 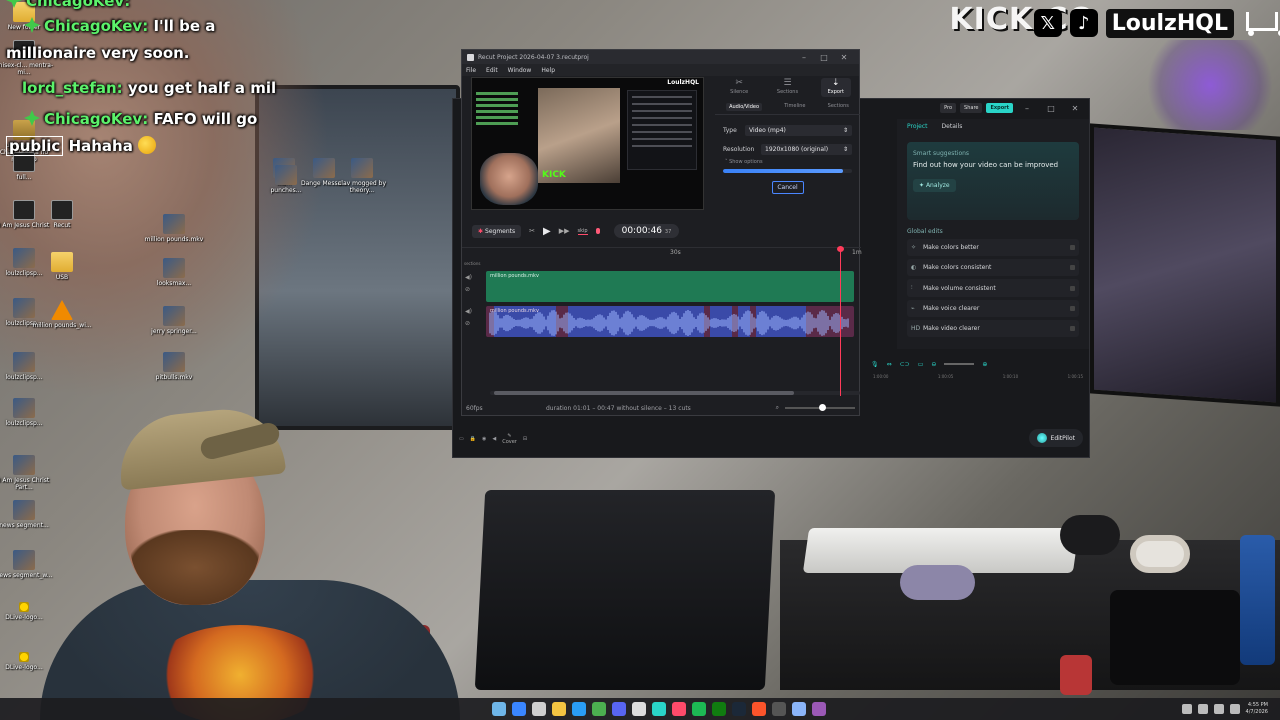 I want to click on menu-file: File, so click(x=471, y=70).